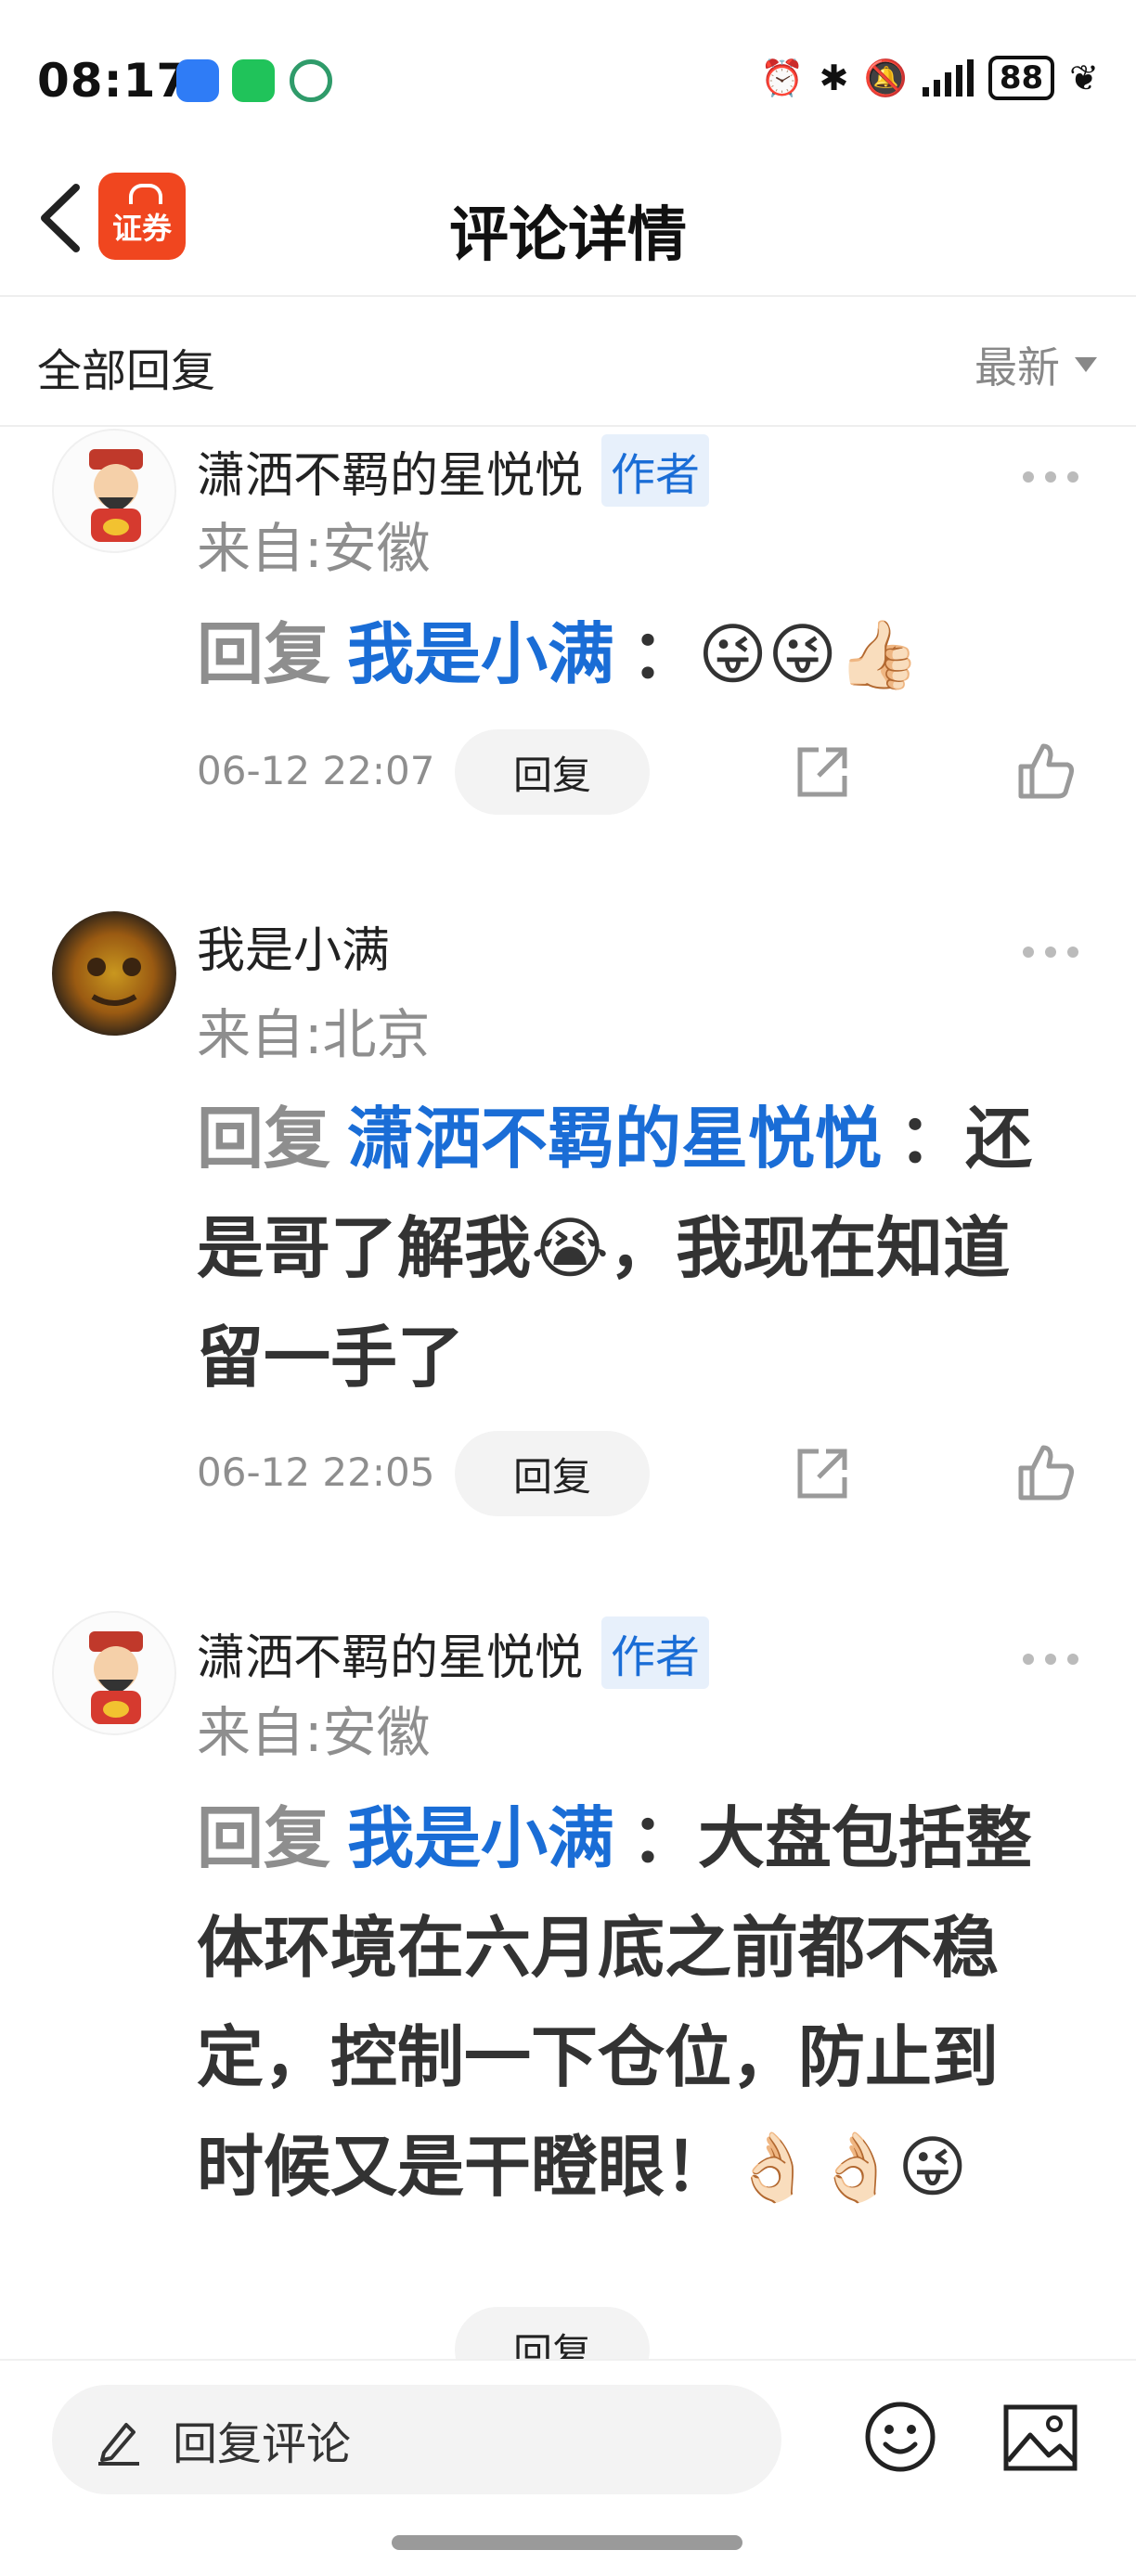  I want to click on signal-icon, so click(948, 78).